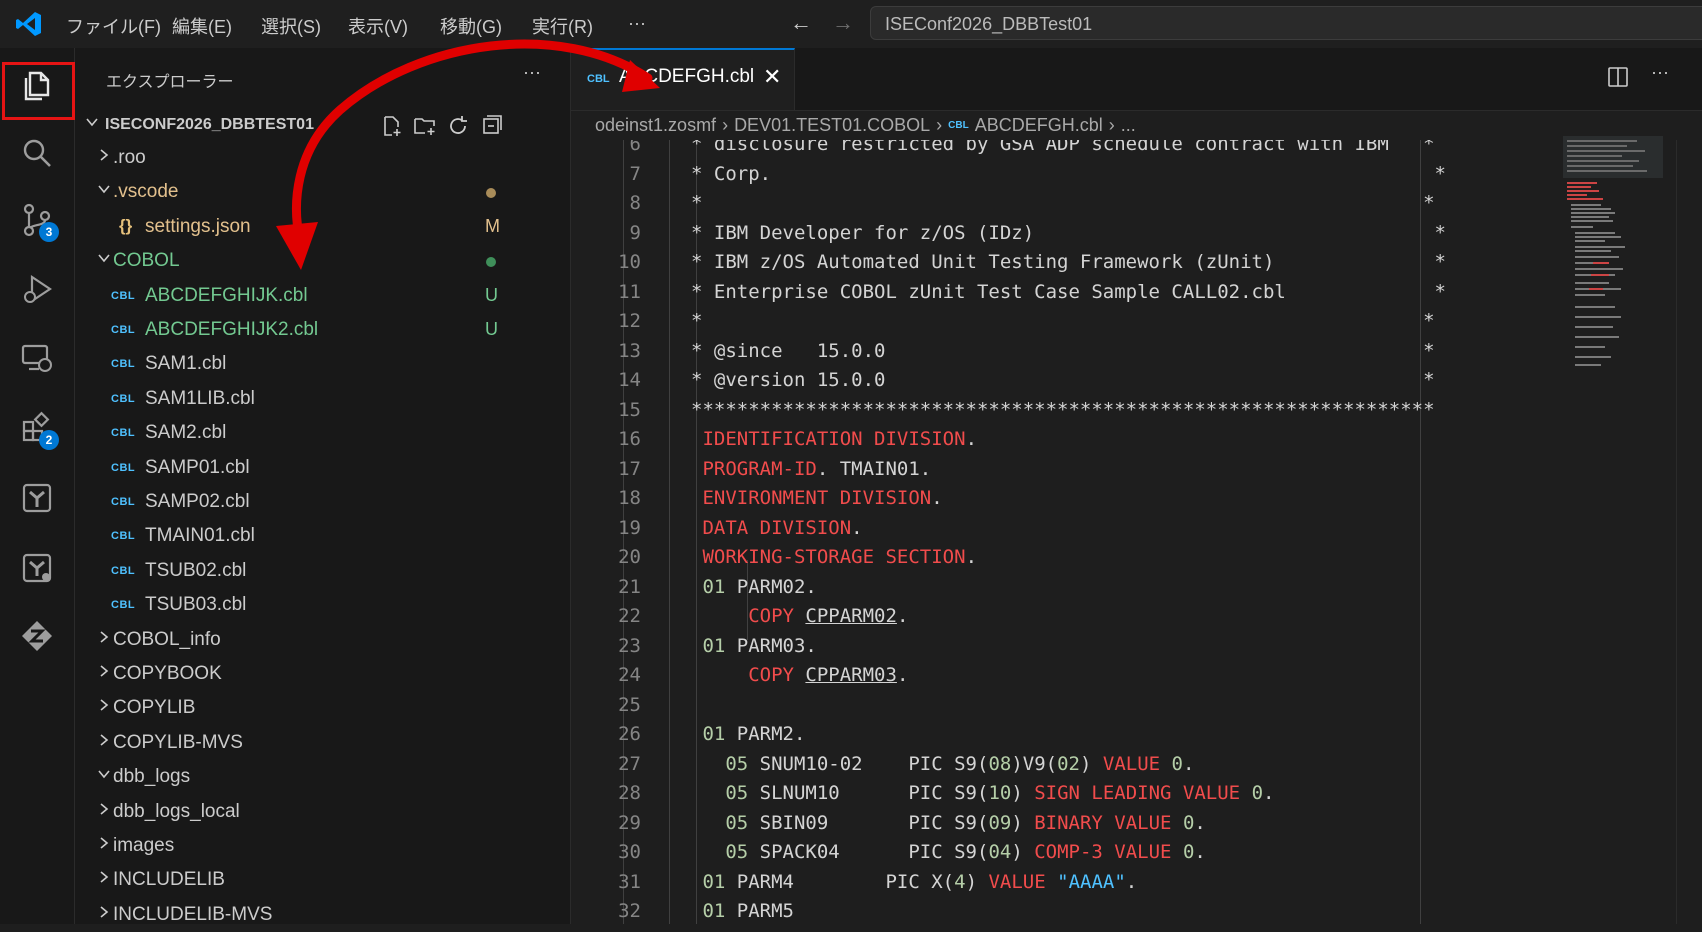 Image resolution: width=1702 pixels, height=932 pixels. I want to click on source-control-button: 3, so click(37, 220).